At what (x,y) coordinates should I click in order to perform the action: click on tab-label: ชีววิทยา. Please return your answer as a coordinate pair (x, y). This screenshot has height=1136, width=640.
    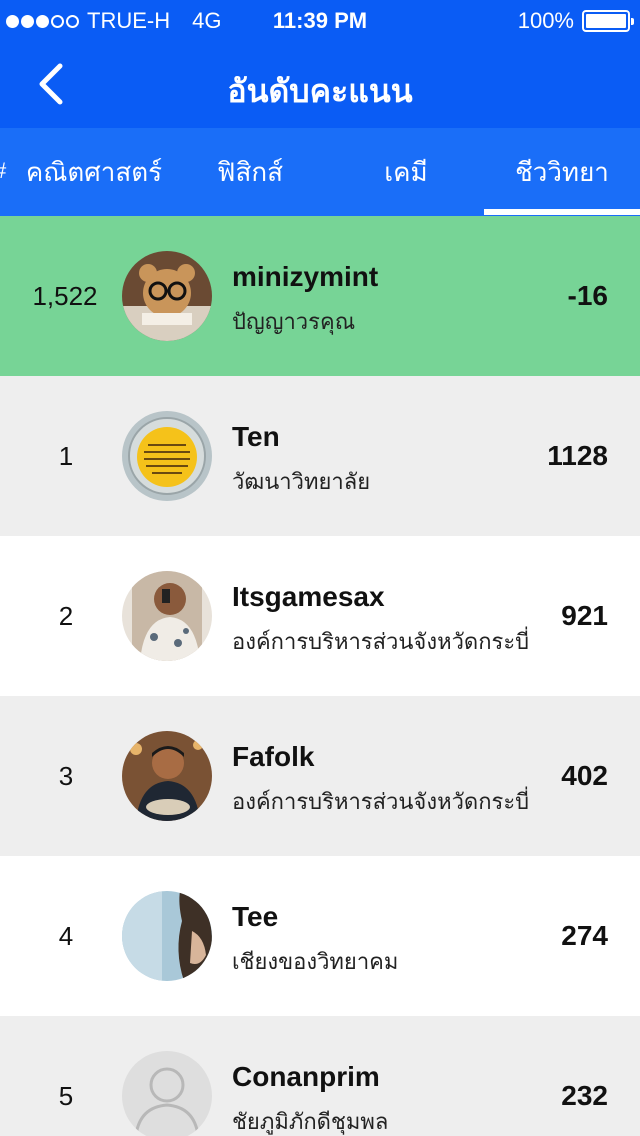
    Looking at the image, I should click on (562, 171).